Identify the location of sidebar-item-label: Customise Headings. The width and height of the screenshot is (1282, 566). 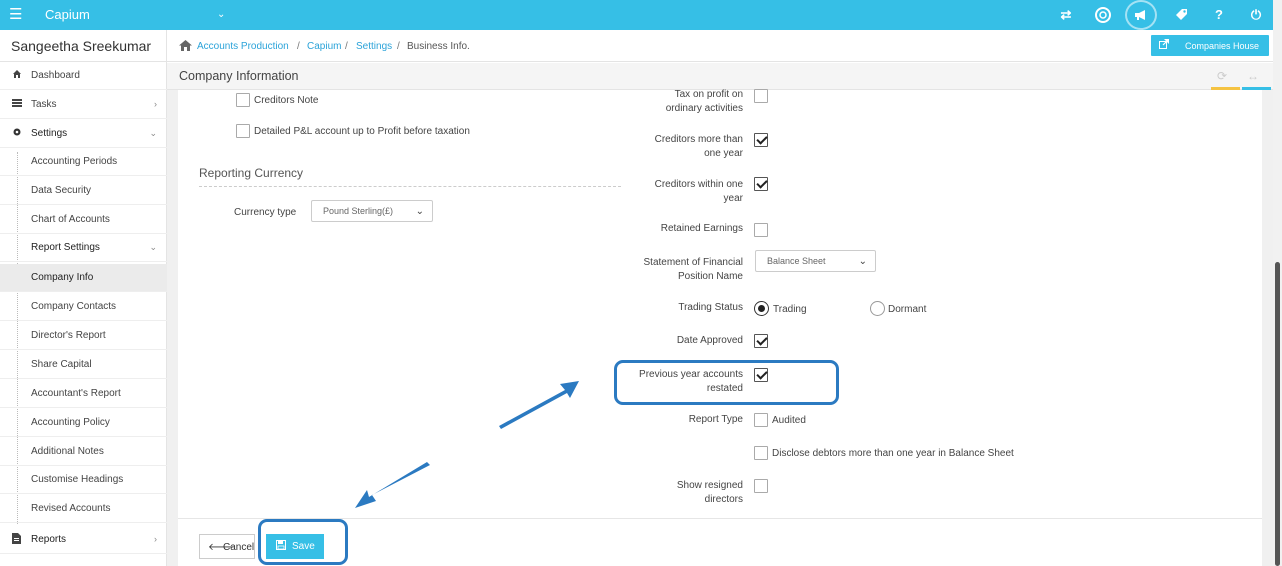
(77, 479).